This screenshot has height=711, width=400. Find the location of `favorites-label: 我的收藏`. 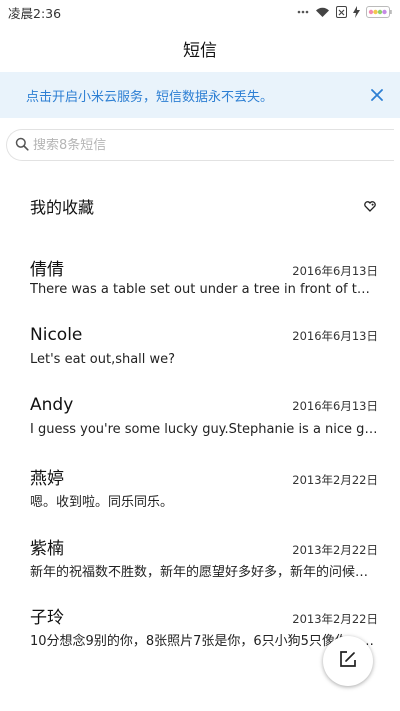

favorites-label: 我的收藏 is located at coordinates (62, 207).